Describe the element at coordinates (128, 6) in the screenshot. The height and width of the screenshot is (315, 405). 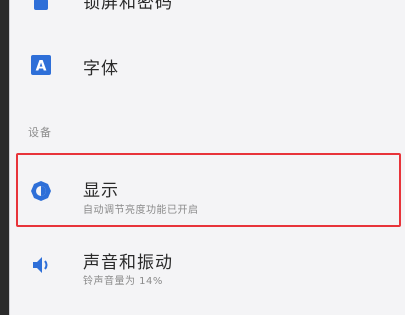
I see `settings-item-label: 锁屏和密码` at that location.